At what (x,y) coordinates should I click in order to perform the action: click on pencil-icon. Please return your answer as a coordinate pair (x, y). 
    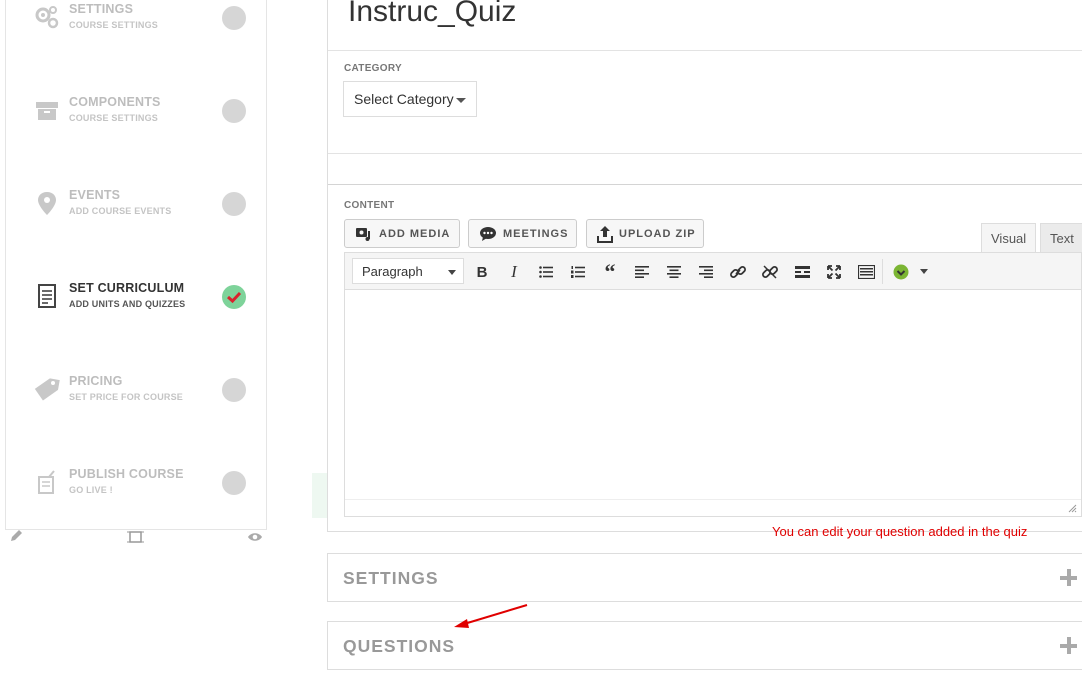
    Looking at the image, I should click on (16, 538).